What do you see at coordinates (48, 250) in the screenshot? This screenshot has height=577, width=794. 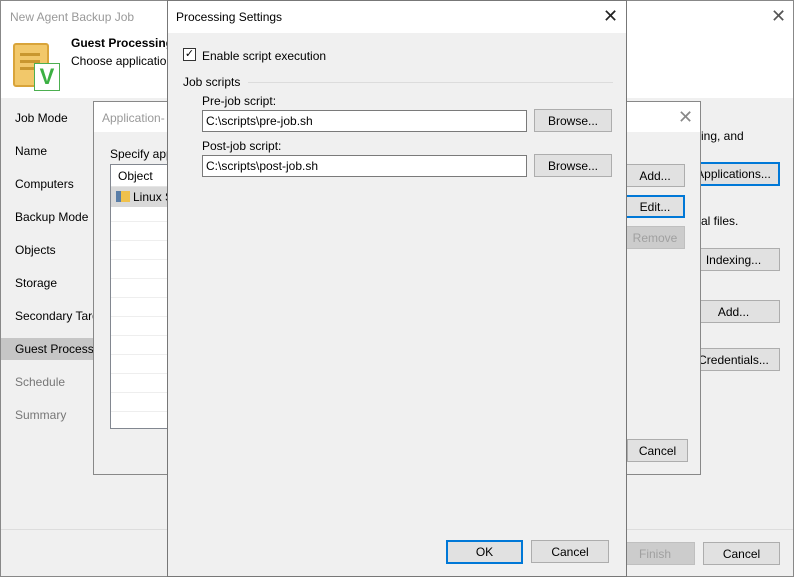 I see `sidebar-item-objects: Objects` at bounding box center [48, 250].